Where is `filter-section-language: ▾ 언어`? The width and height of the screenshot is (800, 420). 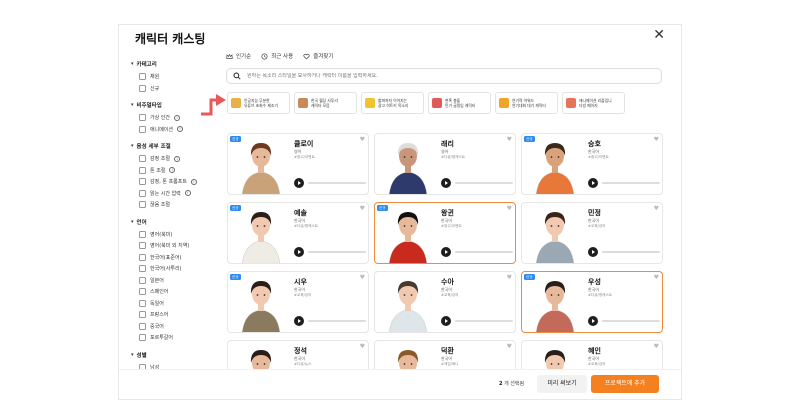 filter-section-language: ▾ 언어 is located at coordinates (174, 222).